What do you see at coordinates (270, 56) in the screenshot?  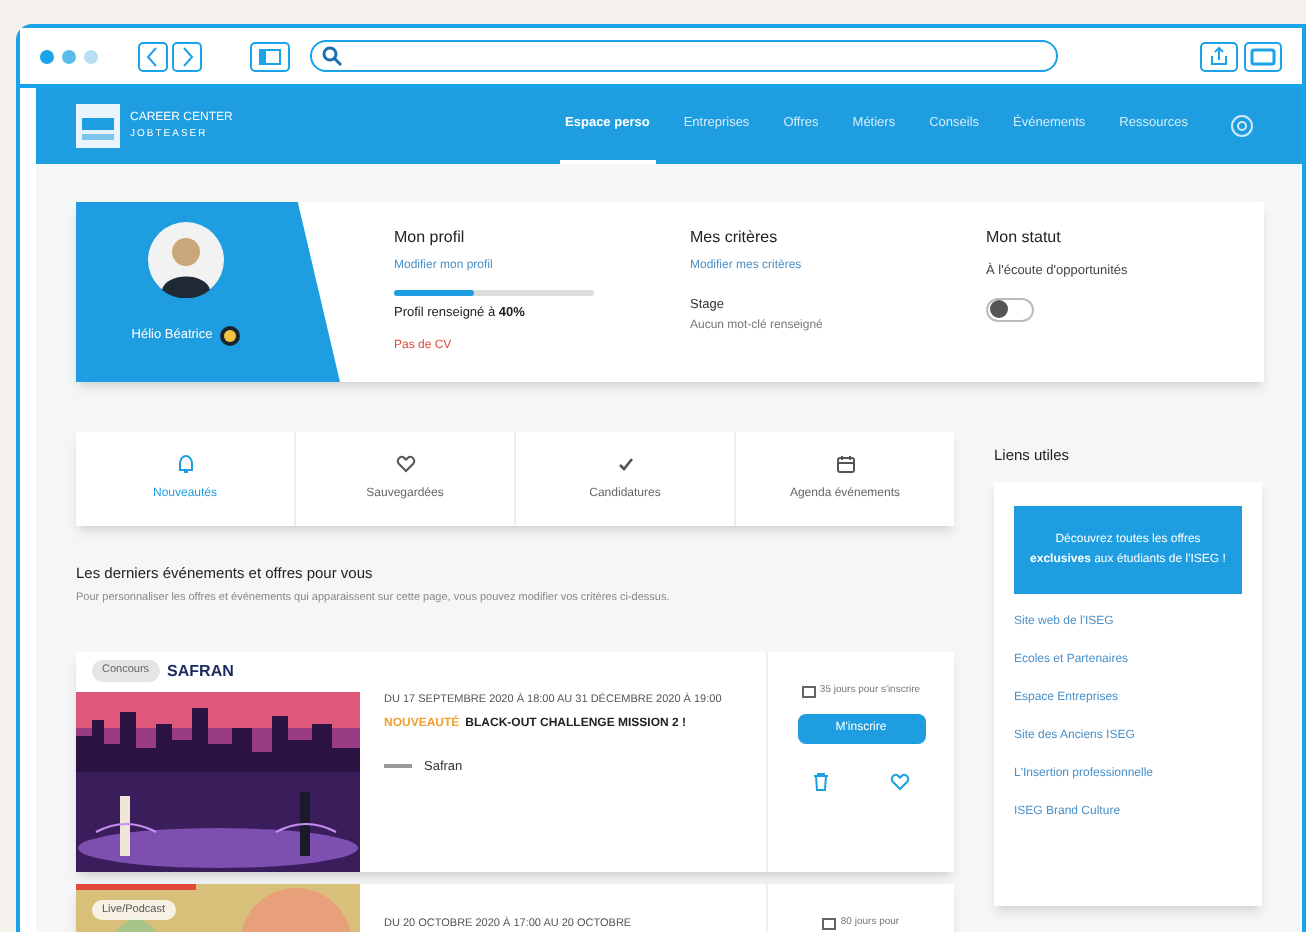 I see `sidebar-icon` at bounding box center [270, 56].